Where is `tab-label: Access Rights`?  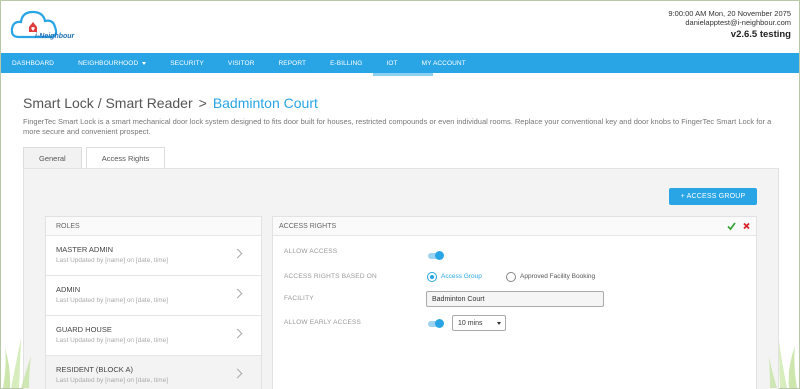
tab-label: Access Rights is located at coordinates (125, 158).